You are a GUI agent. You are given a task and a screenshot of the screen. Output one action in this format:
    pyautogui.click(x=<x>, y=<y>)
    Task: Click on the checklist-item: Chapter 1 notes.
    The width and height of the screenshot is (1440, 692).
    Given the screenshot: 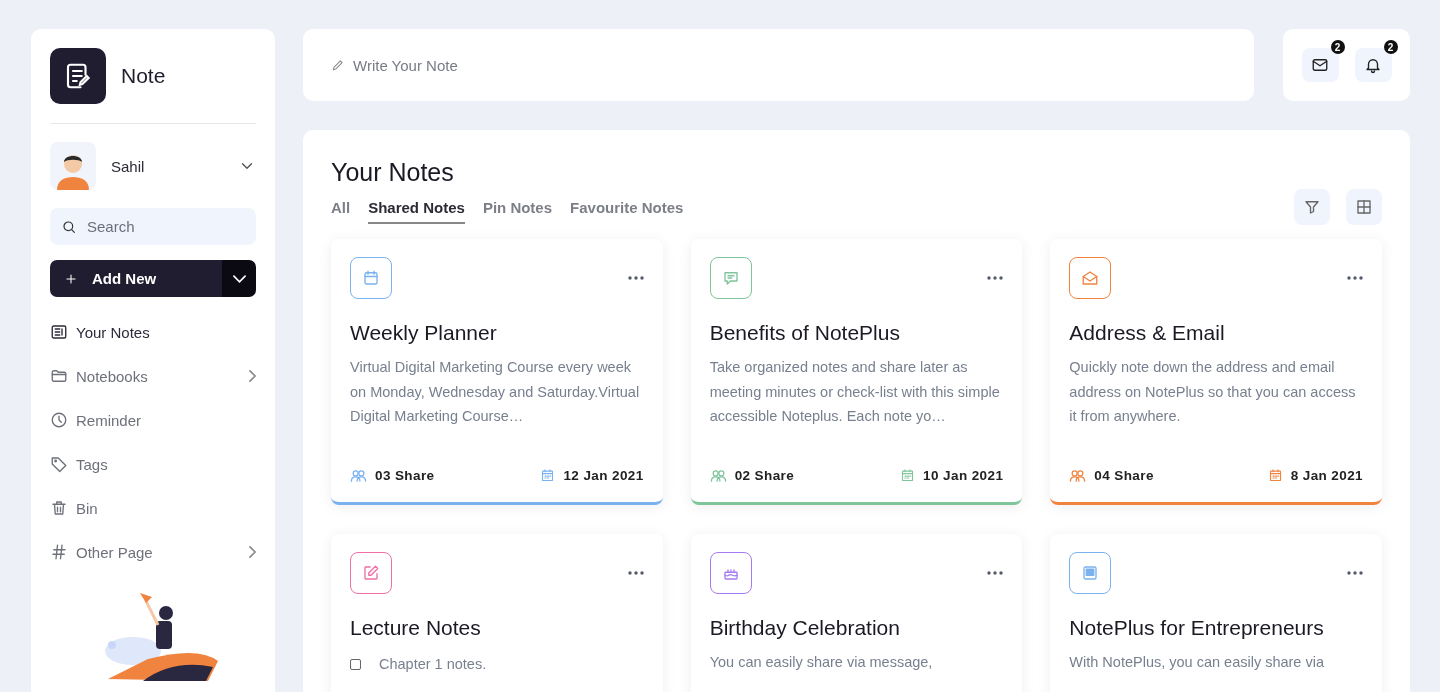 What is the action you would take?
    pyautogui.click(x=433, y=664)
    